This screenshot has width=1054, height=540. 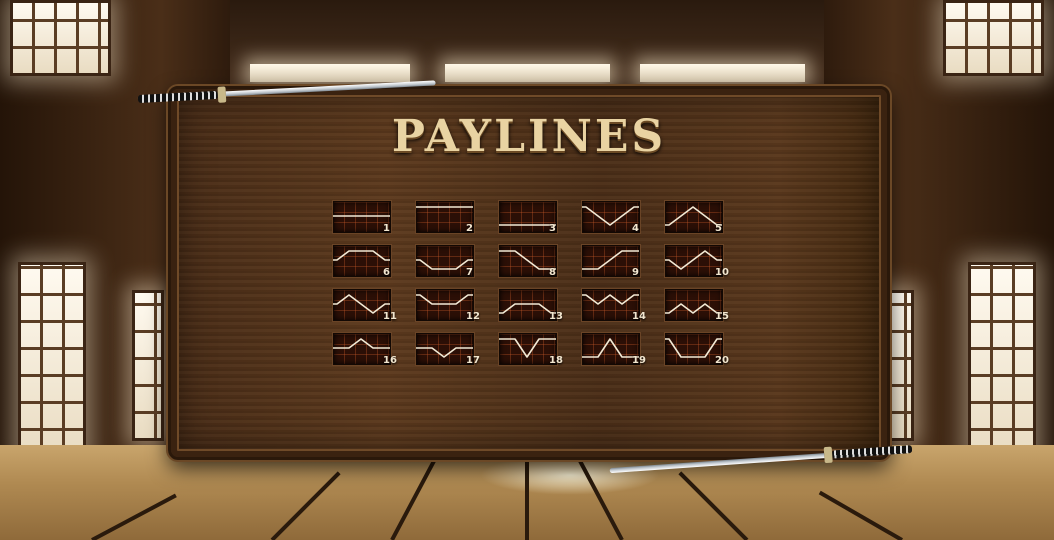 I want to click on payline-13: 13, so click(x=531, y=305).